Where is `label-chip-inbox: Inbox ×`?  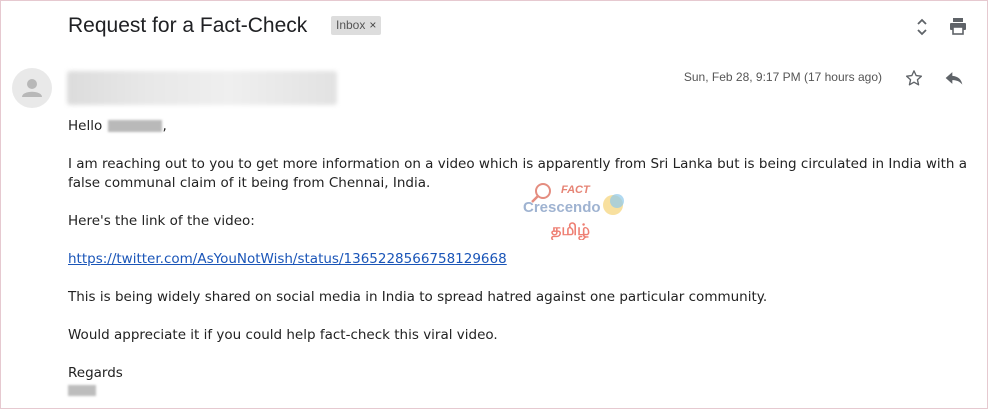 label-chip-inbox: Inbox × is located at coordinates (356, 25).